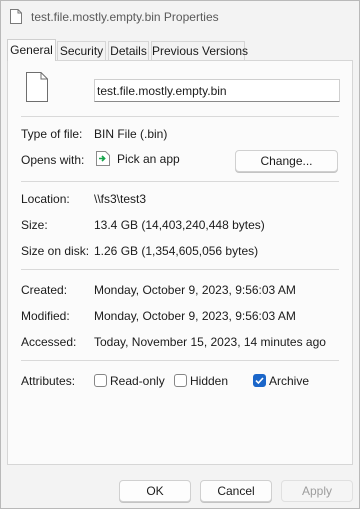 The width and height of the screenshot is (360, 509). Describe the element at coordinates (128, 50) in the screenshot. I see `tab-details: Details` at that location.